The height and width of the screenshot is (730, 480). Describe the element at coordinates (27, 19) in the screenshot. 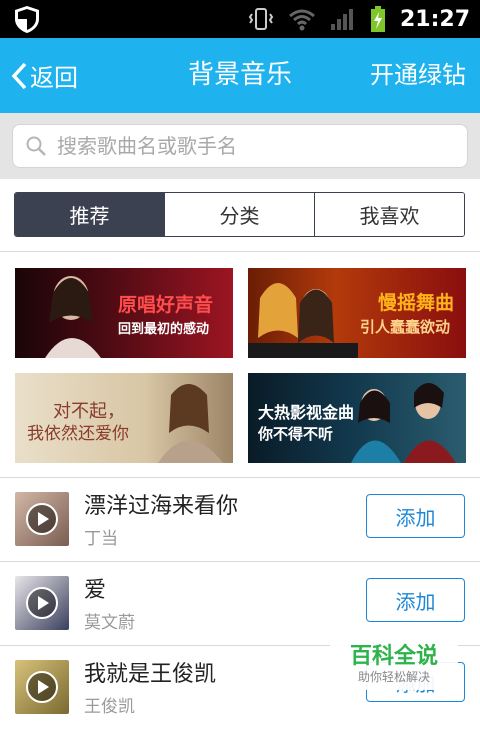

I see `shield-icon` at that location.